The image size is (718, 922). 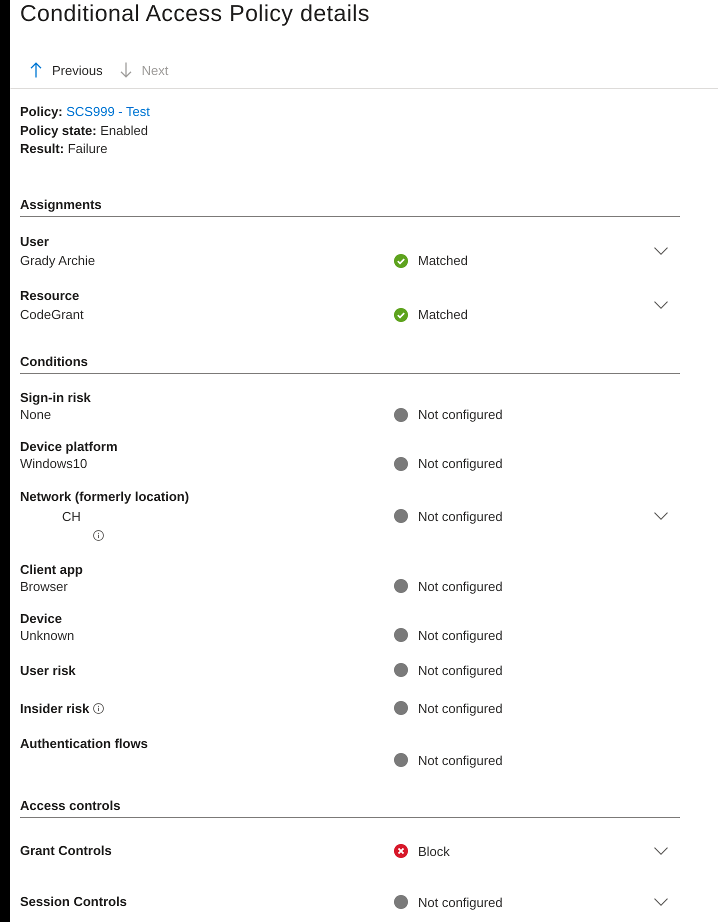 What do you see at coordinates (58, 261) in the screenshot?
I see `condition-value: Grady Archie` at bounding box center [58, 261].